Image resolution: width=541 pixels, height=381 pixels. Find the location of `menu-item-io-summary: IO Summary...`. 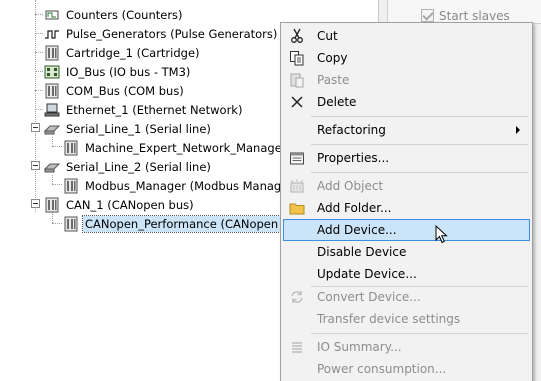

menu-item-io-summary: IO Summary... is located at coordinates (406, 347).